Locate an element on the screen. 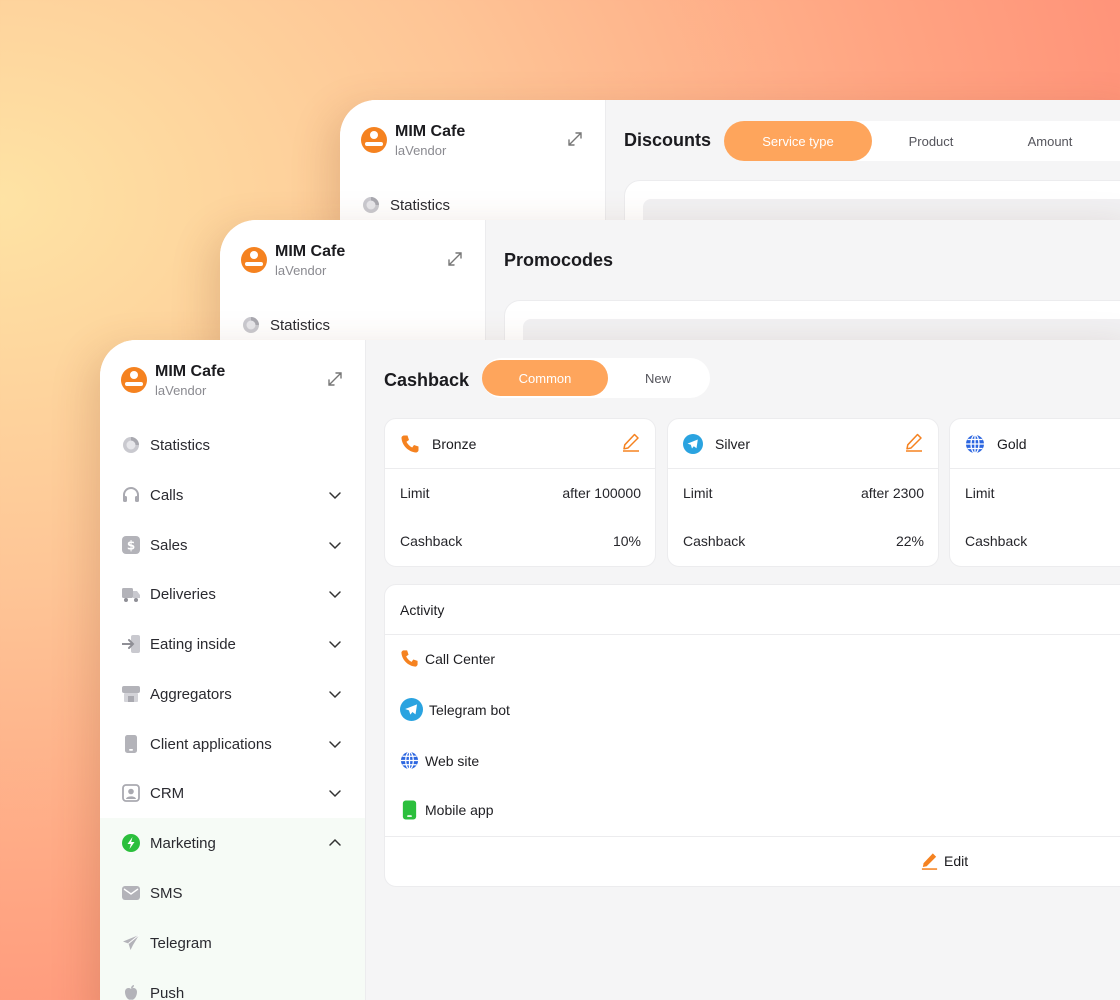  tab-service-type: Service type is located at coordinates (798, 141).